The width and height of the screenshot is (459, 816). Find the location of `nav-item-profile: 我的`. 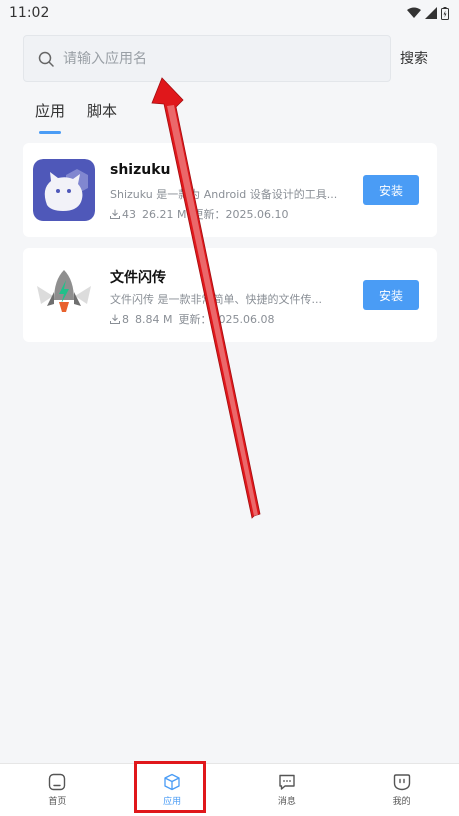

nav-item-profile: 我的 is located at coordinates (401, 790).